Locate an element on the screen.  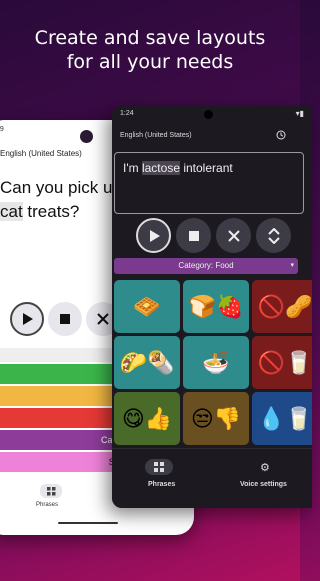
expand-button is located at coordinates (273, 235).